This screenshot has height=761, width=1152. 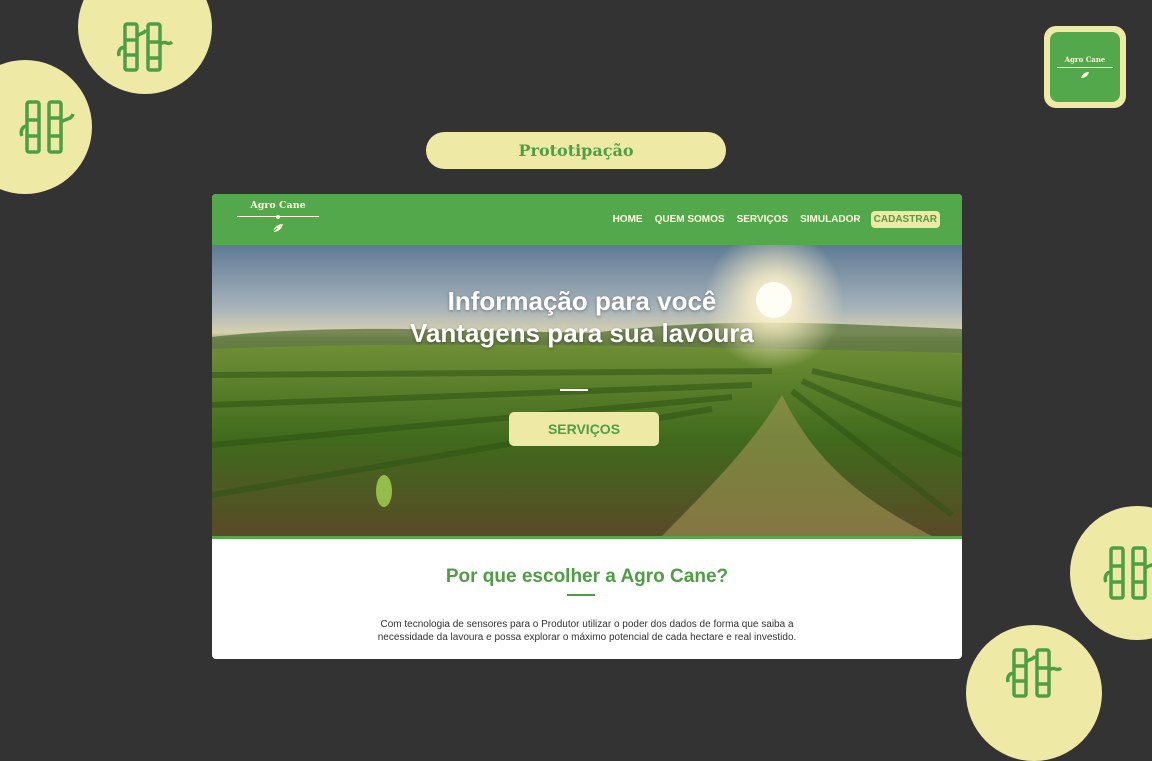 I want to click on site-logo: Agro Cane, so click(x=278, y=220).